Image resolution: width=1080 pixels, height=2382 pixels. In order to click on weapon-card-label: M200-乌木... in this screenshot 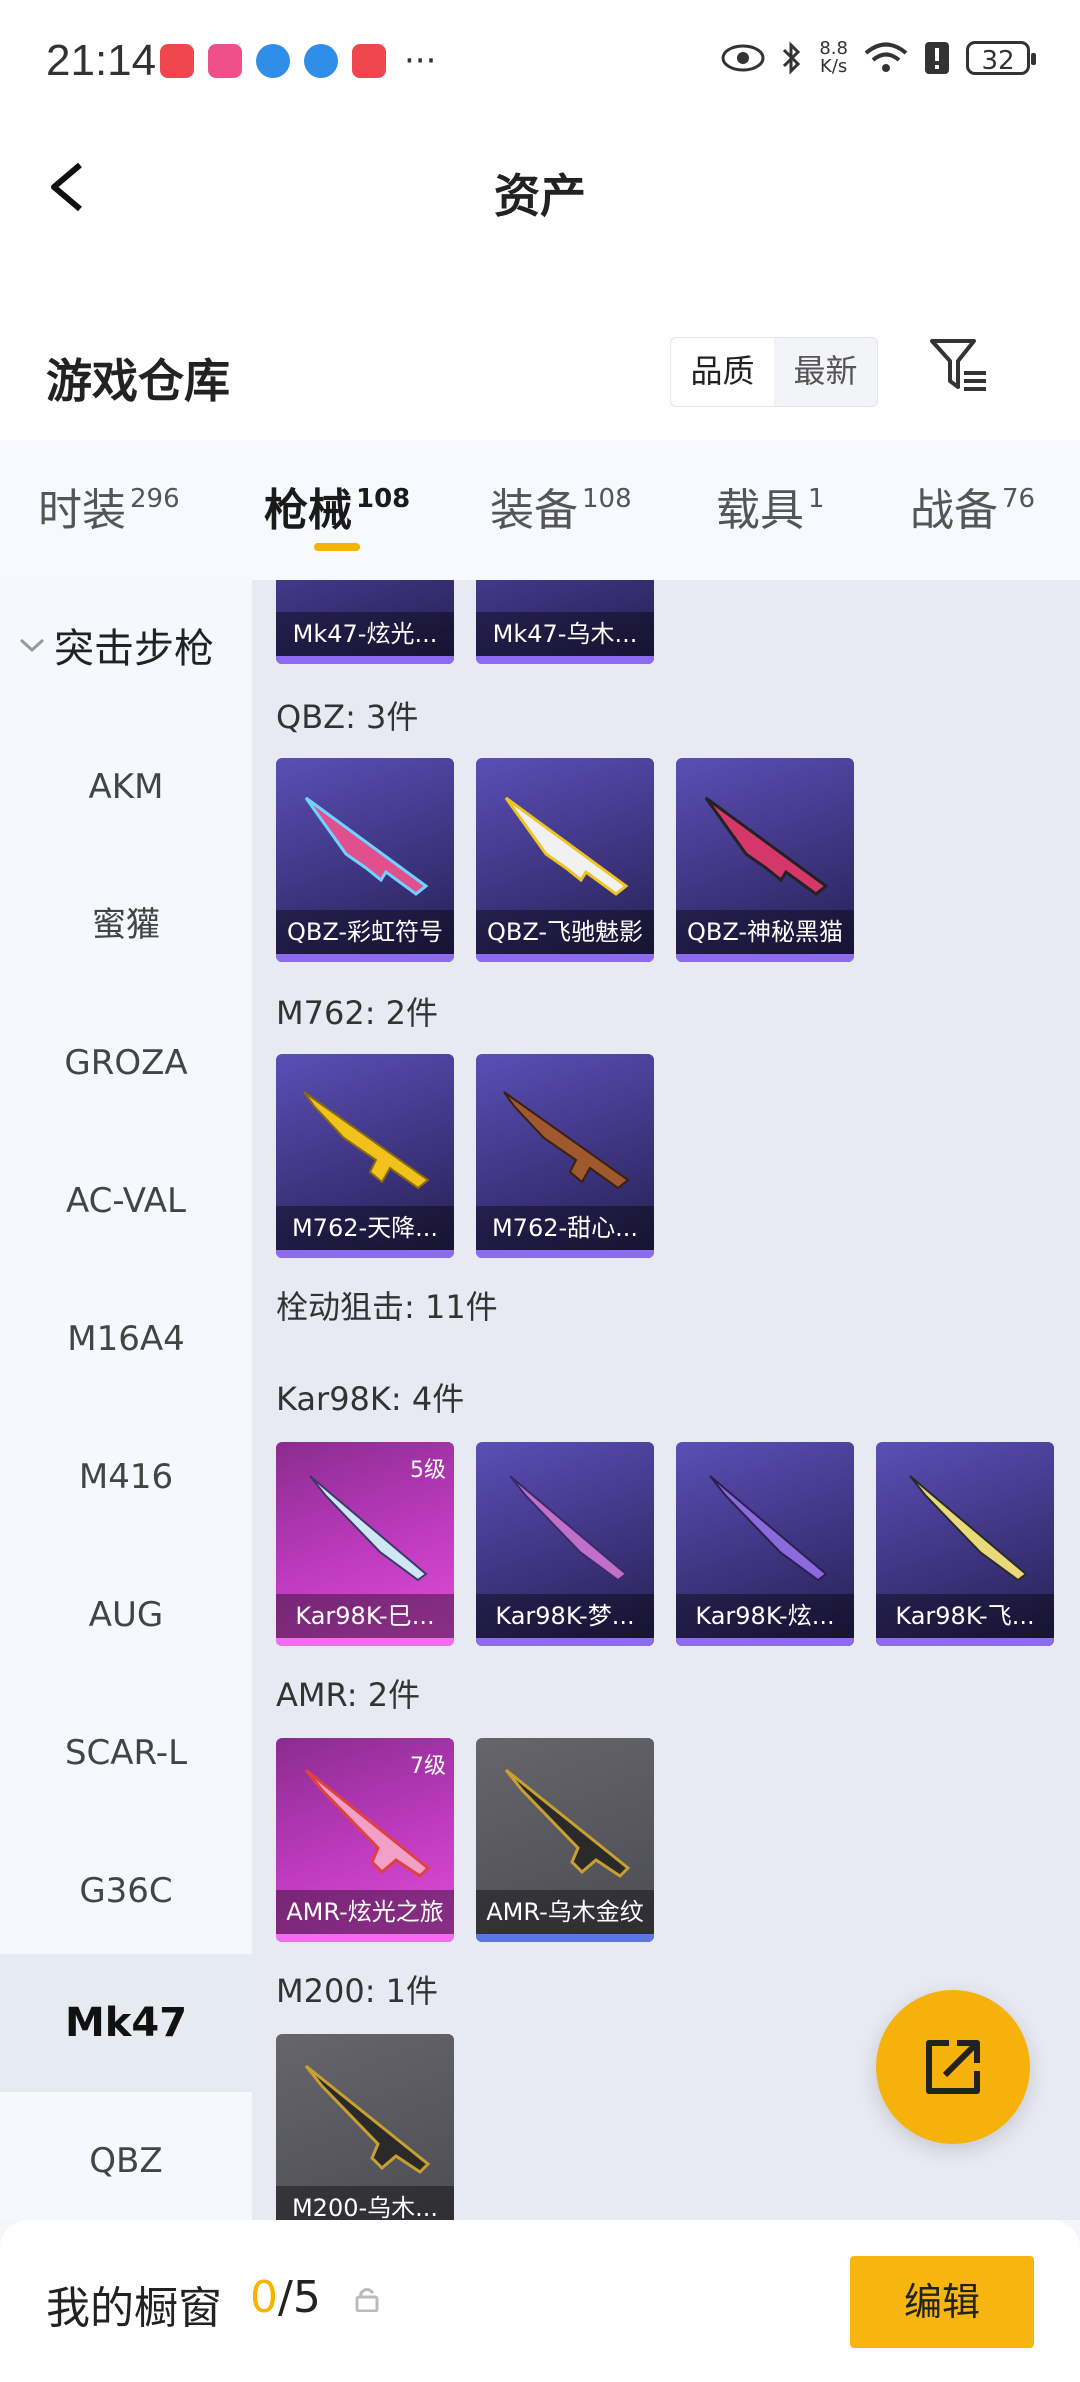, I will do `click(365, 2203)`.